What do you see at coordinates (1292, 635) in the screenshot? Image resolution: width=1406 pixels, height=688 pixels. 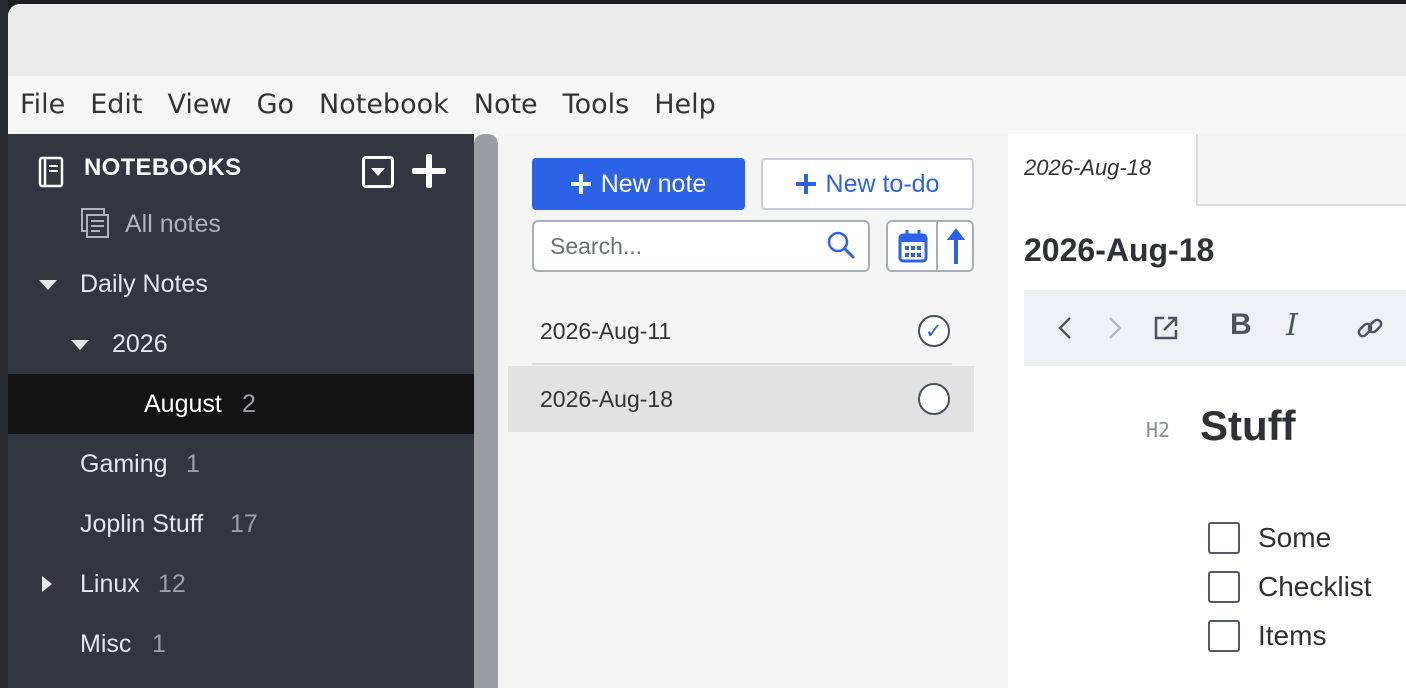 I see `checklist-label: Items` at bounding box center [1292, 635].